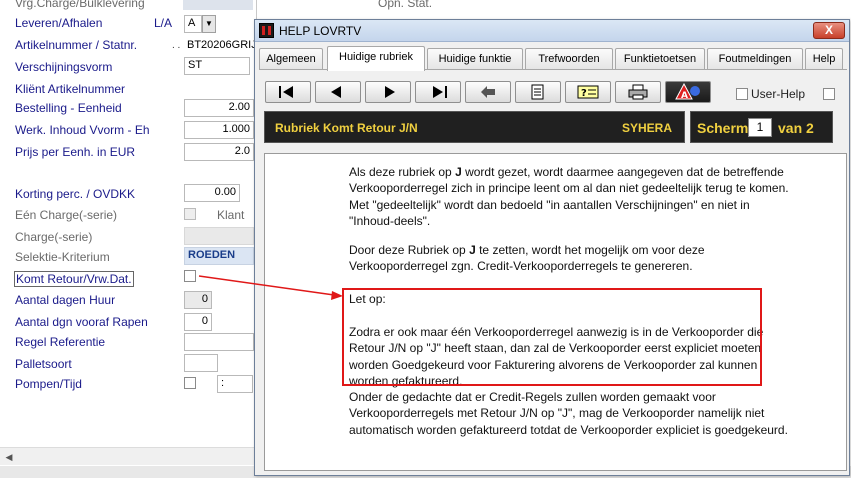  Describe the element at coordinates (59, 23) in the screenshot. I see `label-leveren-afhalen: Leveren/Afhalen` at that location.